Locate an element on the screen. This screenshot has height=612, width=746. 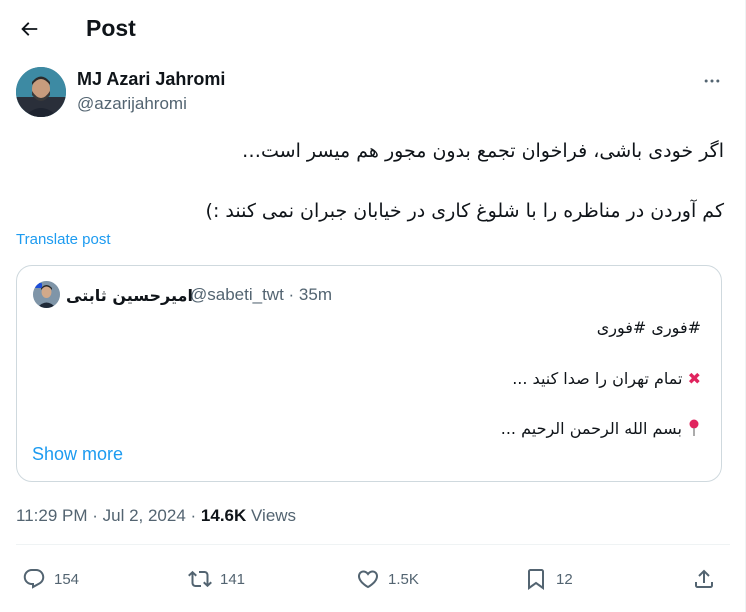
reply-button: 154 is located at coordinates (50, 579).